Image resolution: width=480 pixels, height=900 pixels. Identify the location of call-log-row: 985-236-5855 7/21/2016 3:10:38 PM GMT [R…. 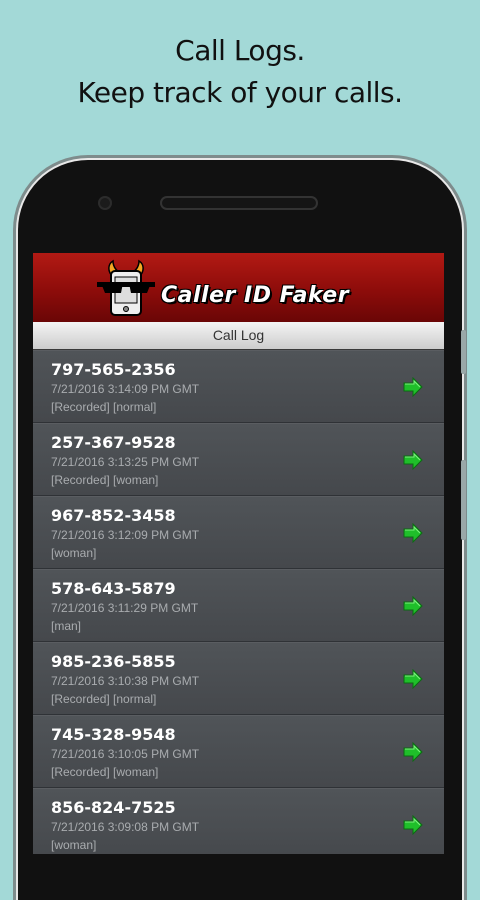
(238, 678).